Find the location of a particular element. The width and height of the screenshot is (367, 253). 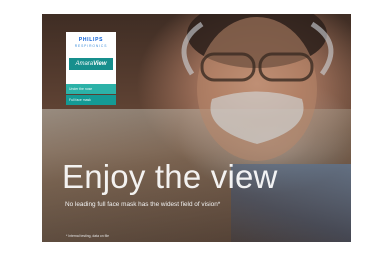

footnote: * Internal testing, data on file is located at coordinates (87, 236).